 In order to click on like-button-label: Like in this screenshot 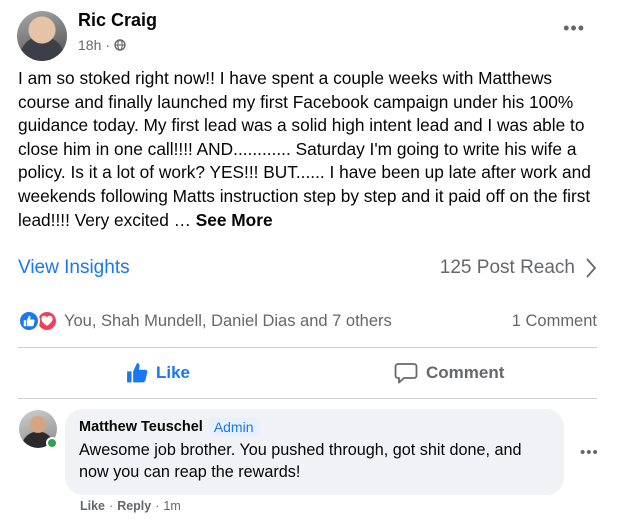, I will do `click(173, 372)`.